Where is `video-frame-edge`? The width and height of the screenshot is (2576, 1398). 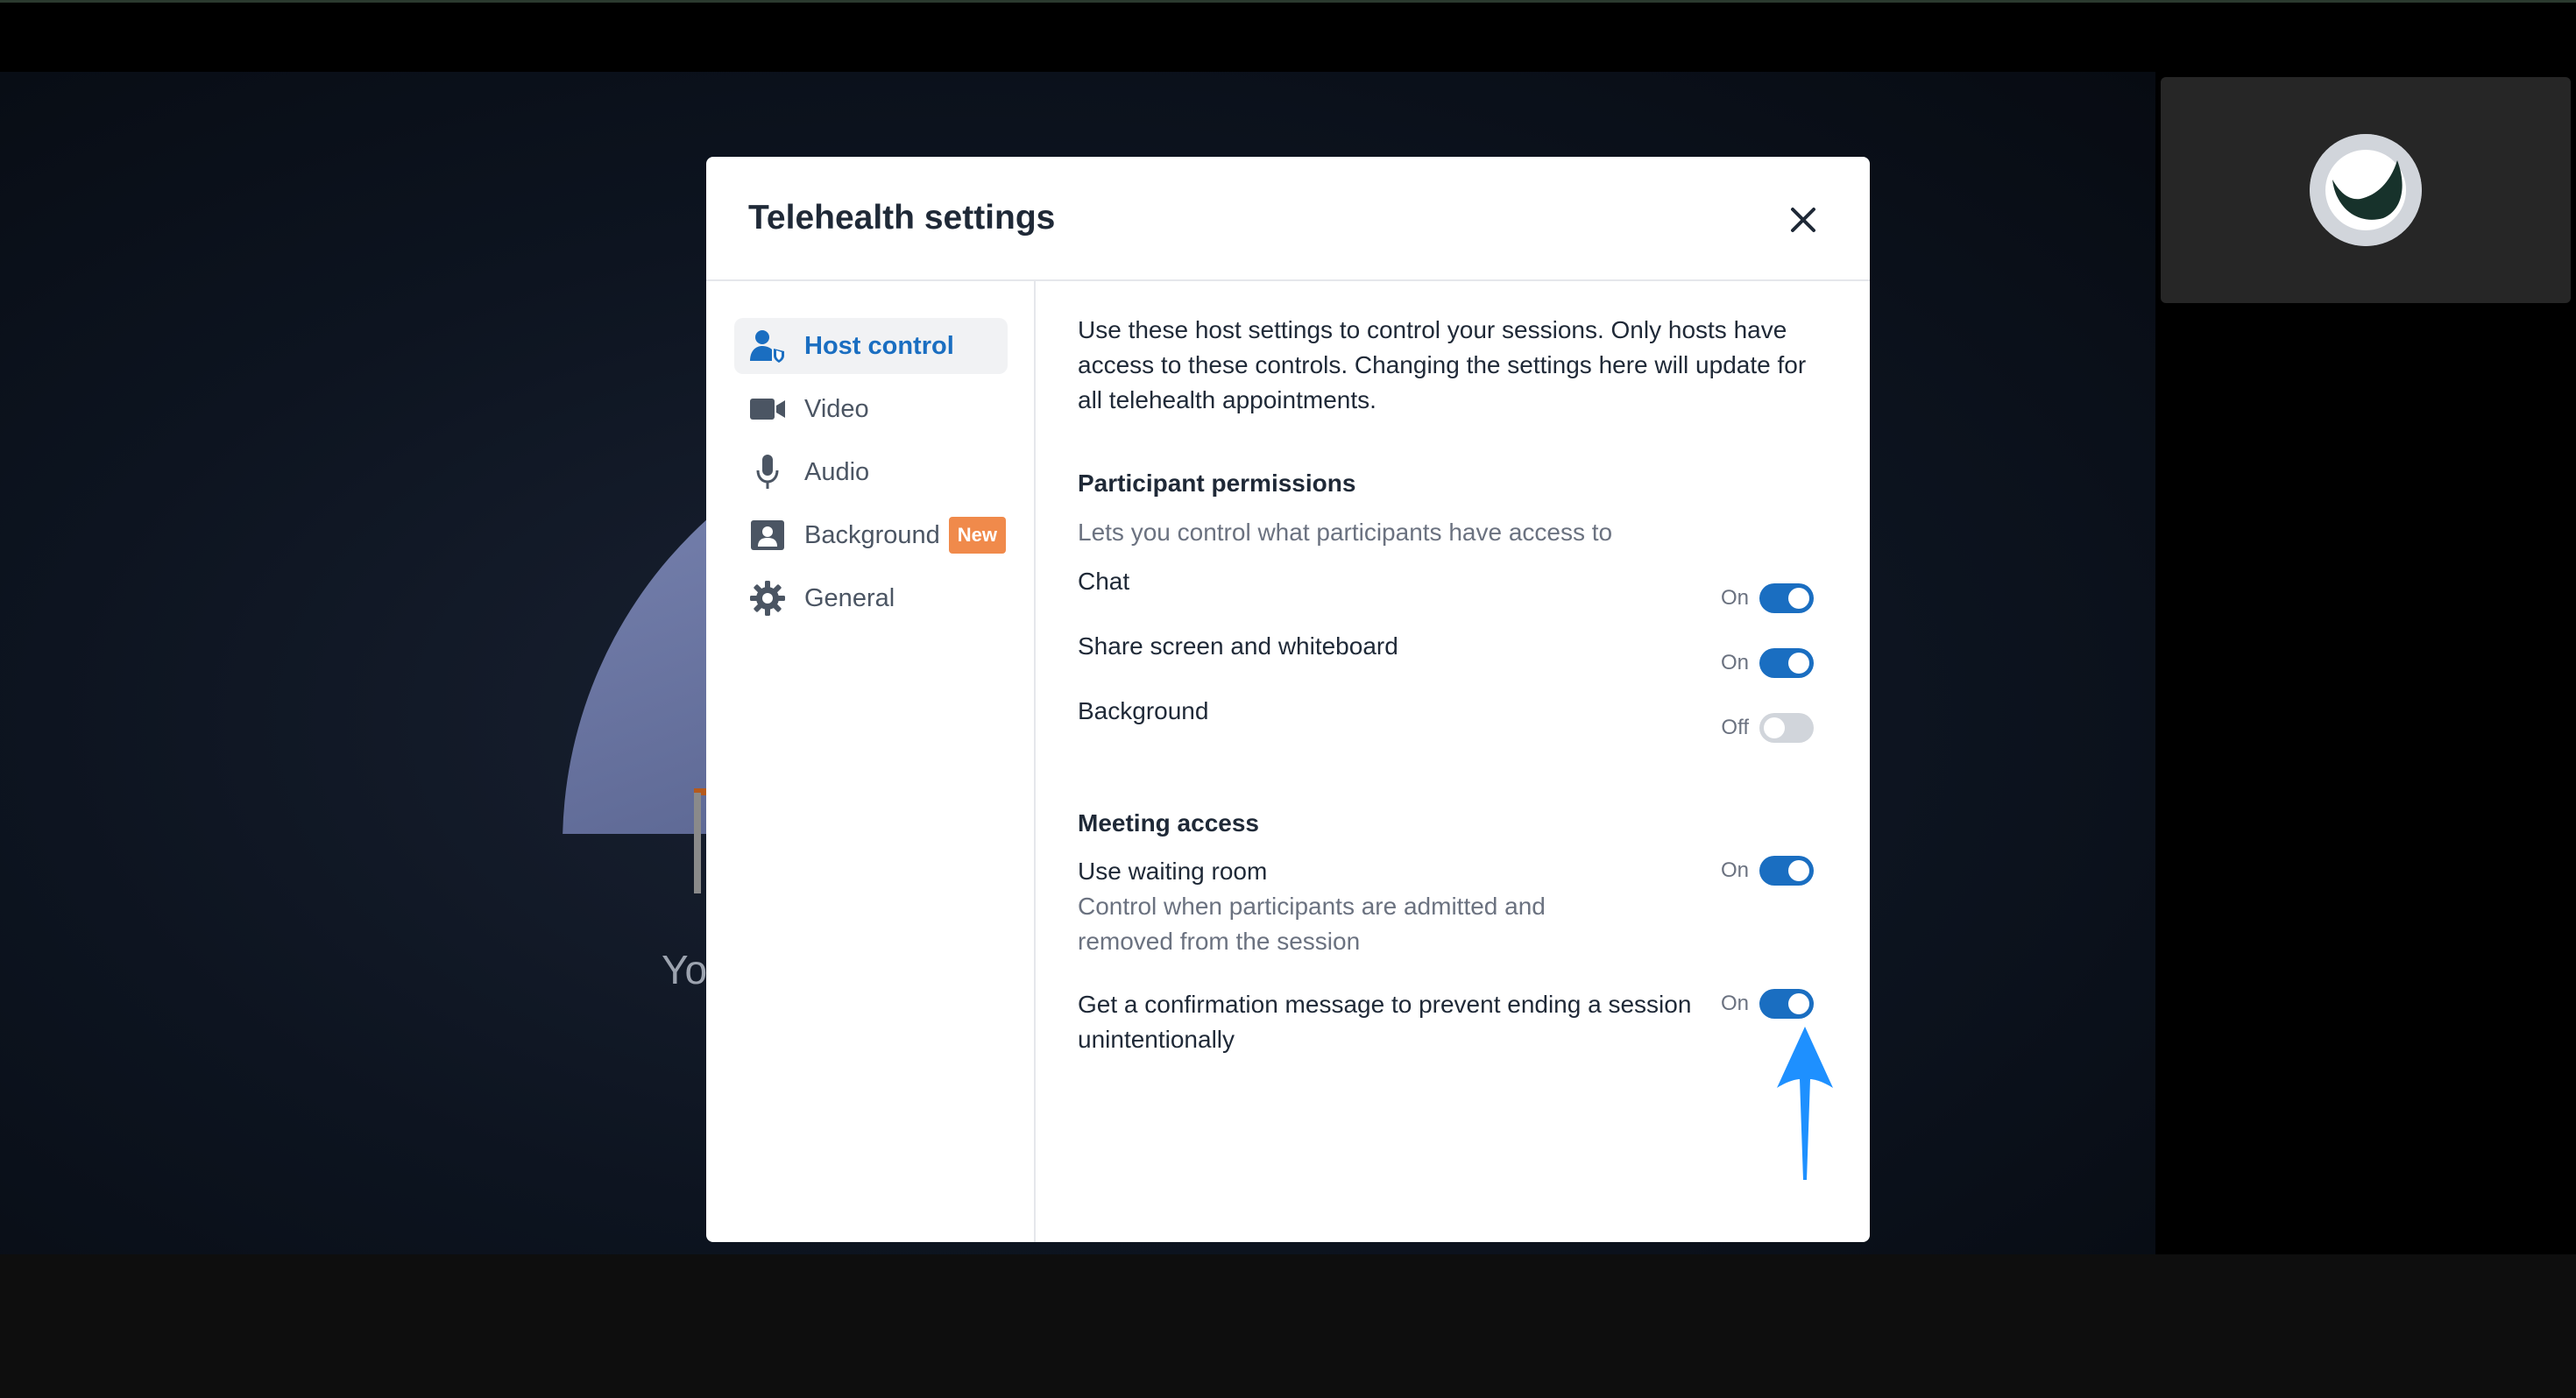 video-frame-edge is located at coordinates (697, 843).